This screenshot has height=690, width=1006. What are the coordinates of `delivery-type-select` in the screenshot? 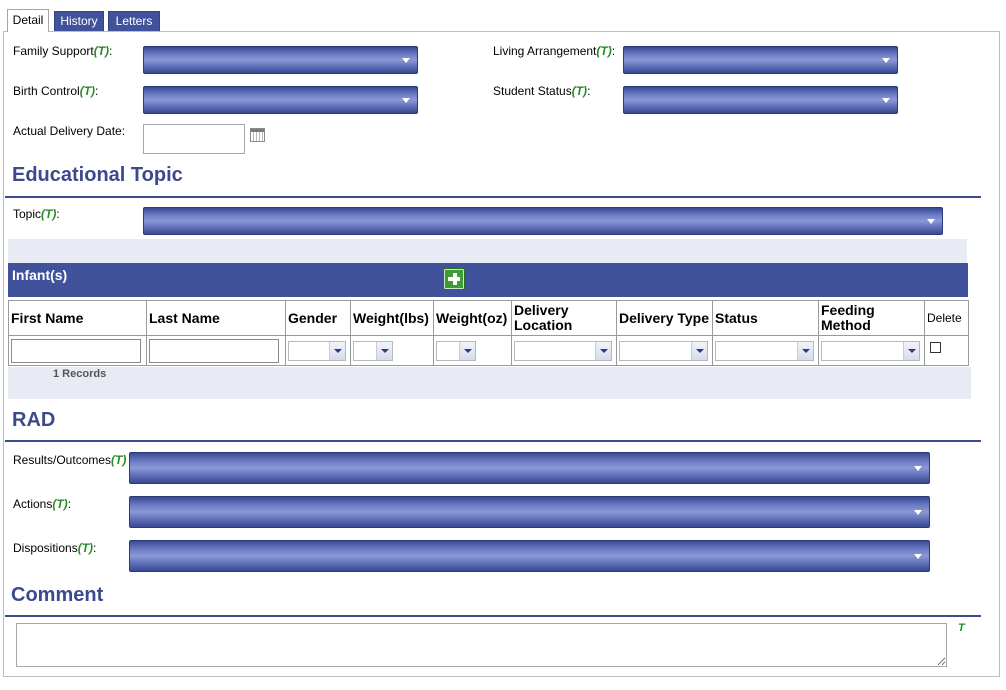 It's located at (663, 350).